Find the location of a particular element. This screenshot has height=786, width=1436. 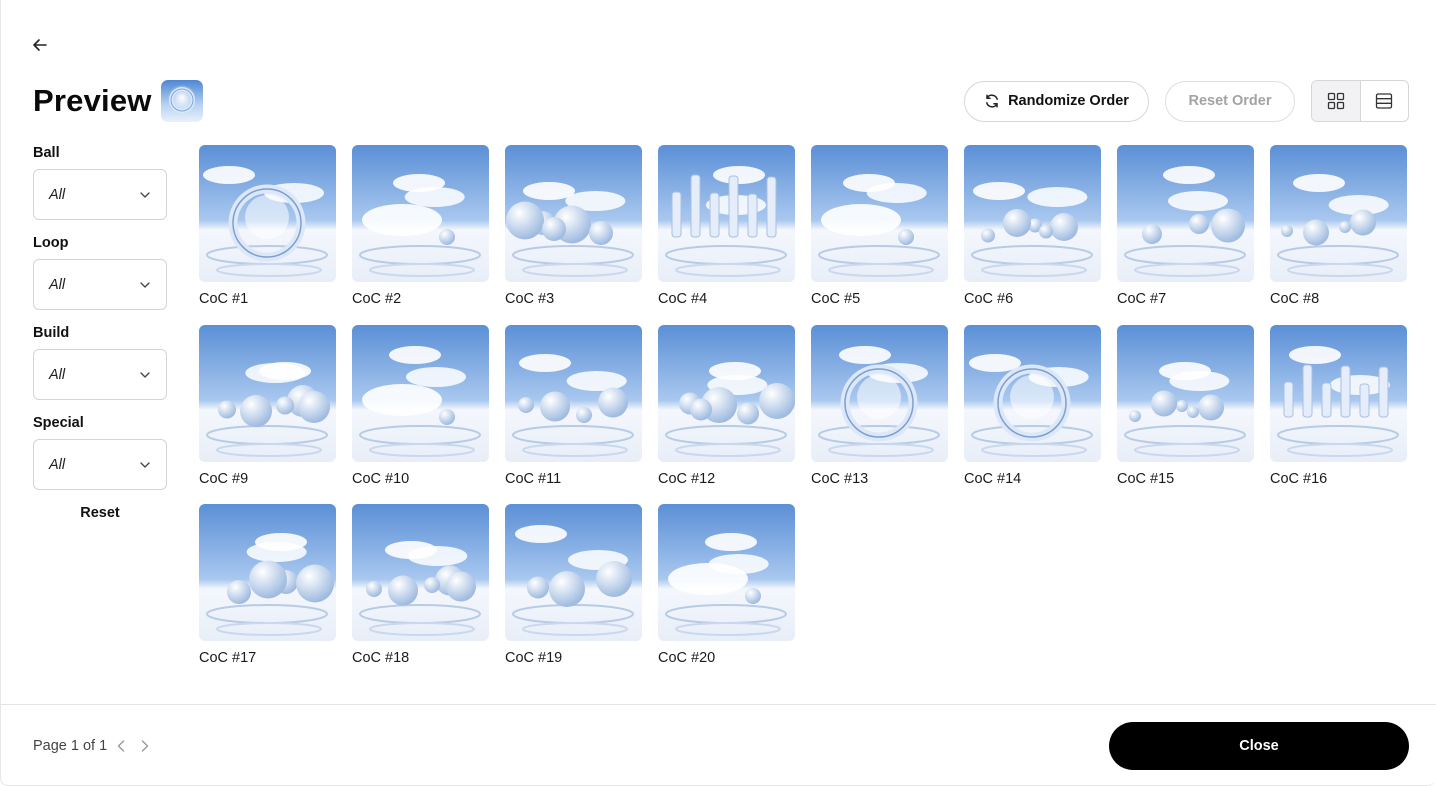

nft-card: CoC #14 is located at coordinates (1032, 414).